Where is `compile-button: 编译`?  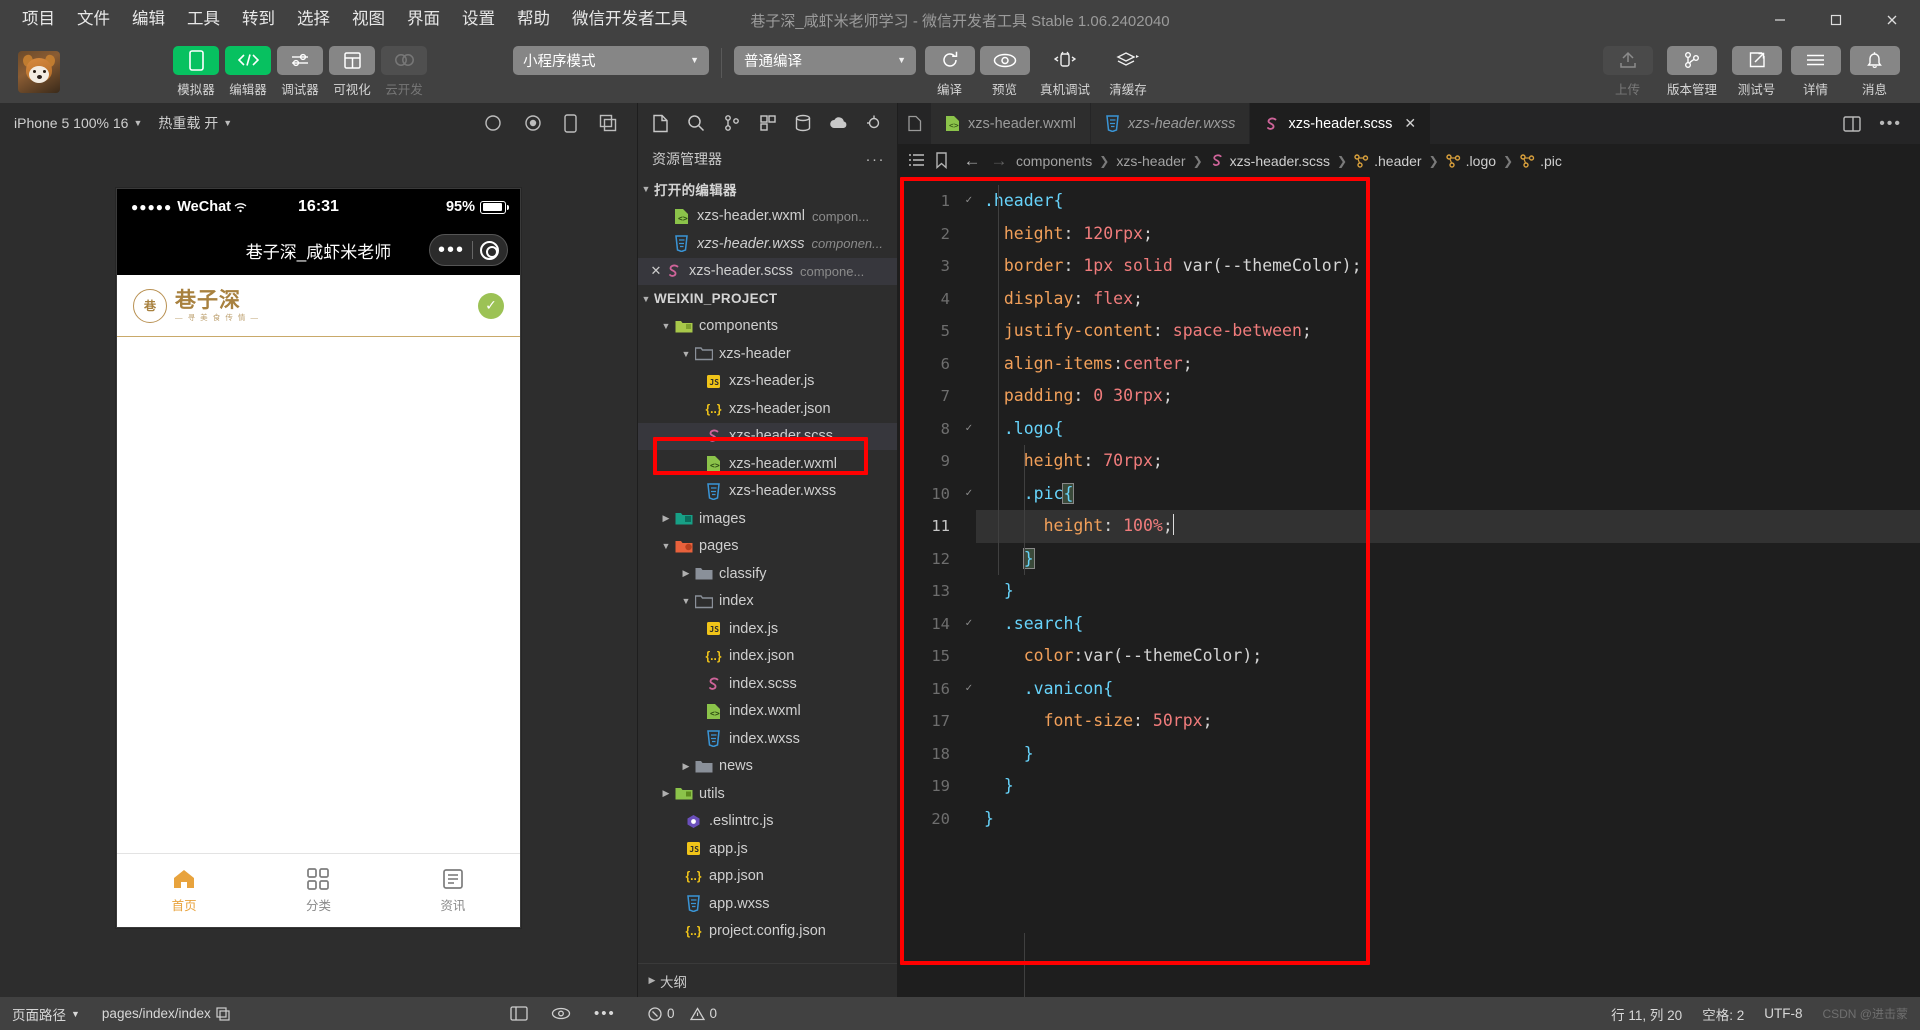 compile-button: 编译 is located at coordinates (949, 71).